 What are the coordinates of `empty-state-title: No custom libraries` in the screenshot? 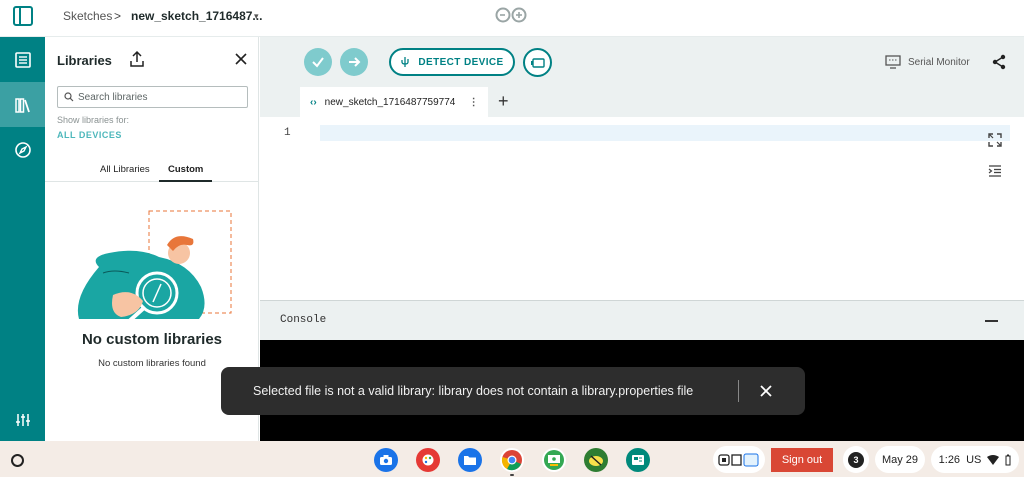 It's located at (152, 339).